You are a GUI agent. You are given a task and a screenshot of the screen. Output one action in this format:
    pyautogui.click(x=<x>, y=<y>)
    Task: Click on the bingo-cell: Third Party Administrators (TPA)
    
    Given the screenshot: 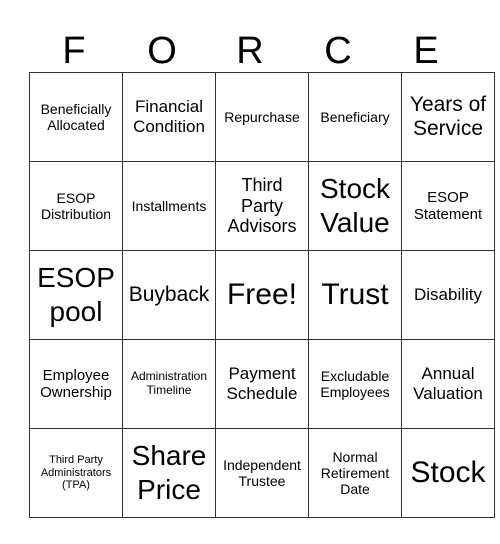 What is the action you would take?
    pyautogui.click(x=76, y=473)
    